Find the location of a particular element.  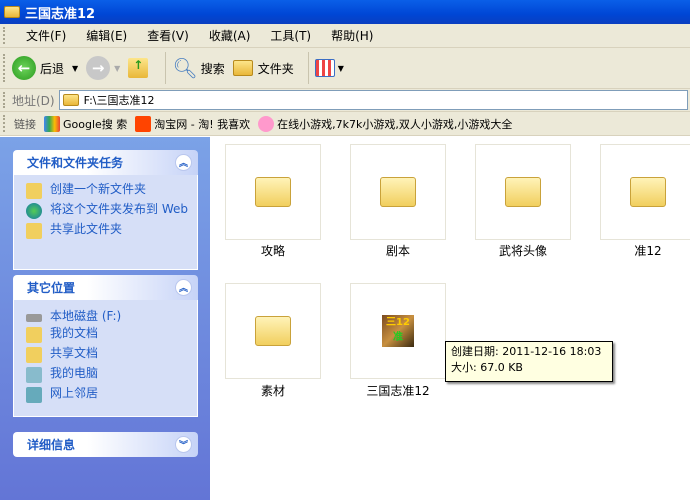

other-places-header: 其它位置 ︽ is located at coordinates (105, 287).